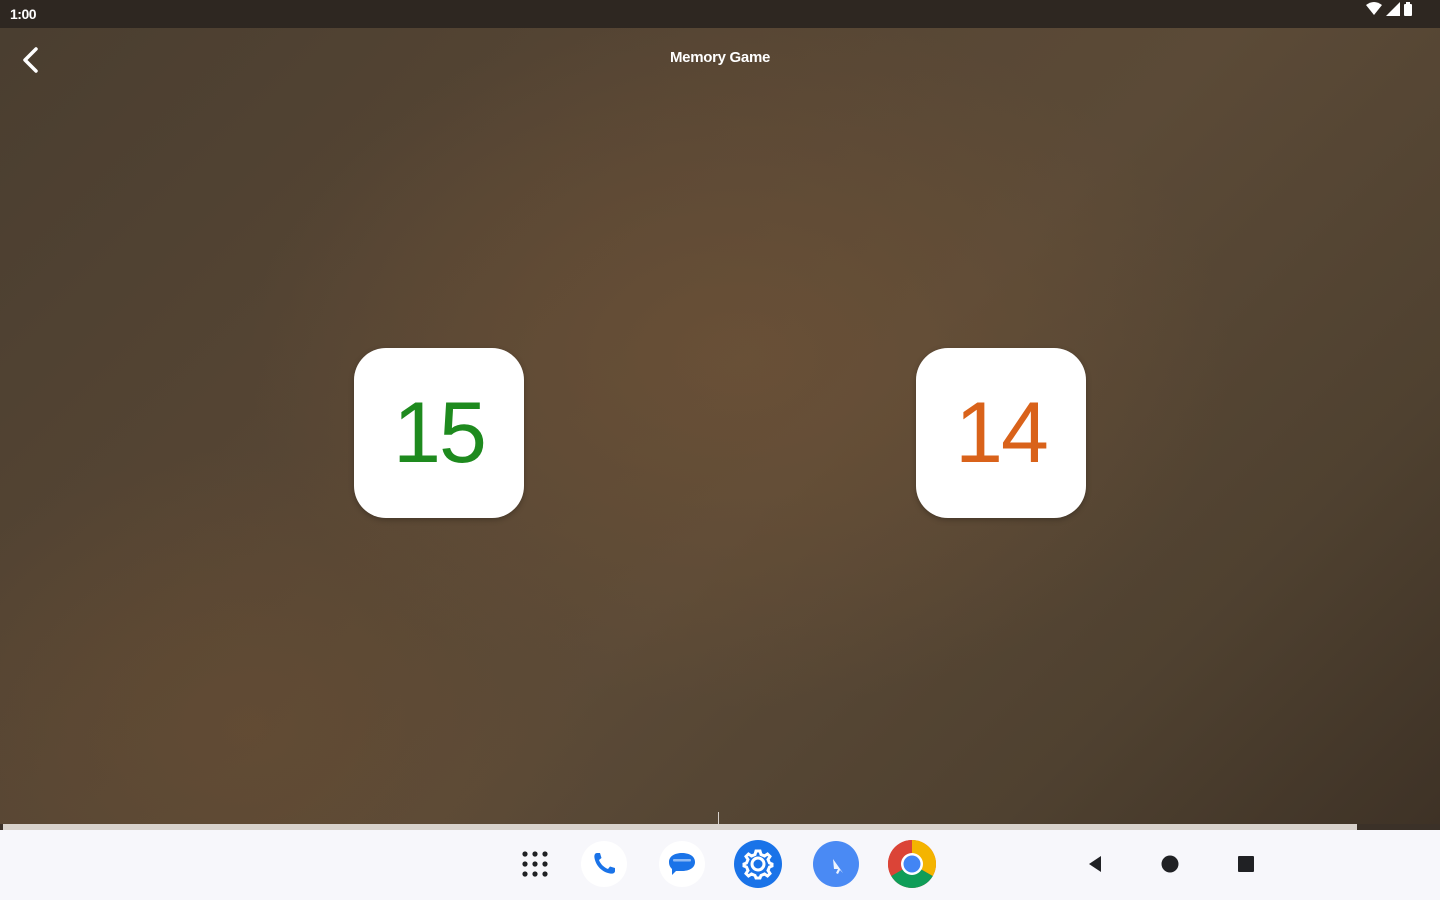 This screenshot has height=900, width=1440. I want to click on nav-back-button, so click(1095, 866).